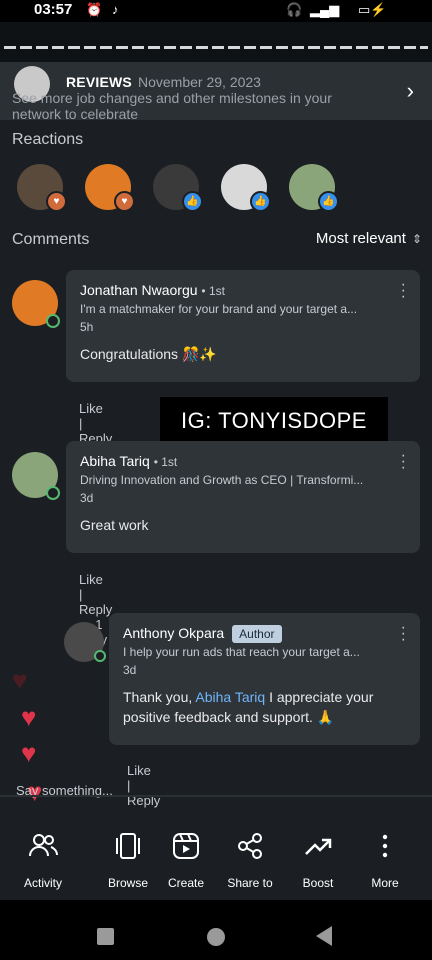  I want to click on alarm-icon: ⏰, so click(94, 9).